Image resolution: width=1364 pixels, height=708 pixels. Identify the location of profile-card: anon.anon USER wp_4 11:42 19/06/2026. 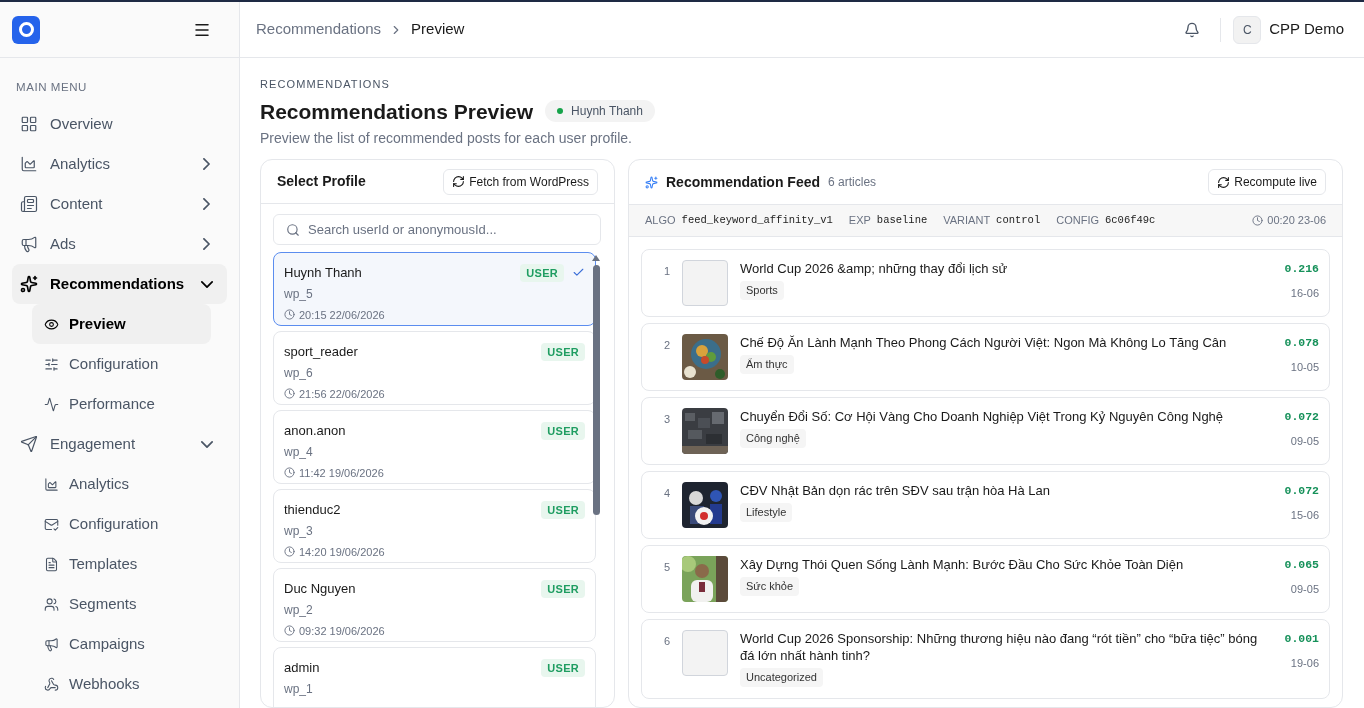
(434, 447).